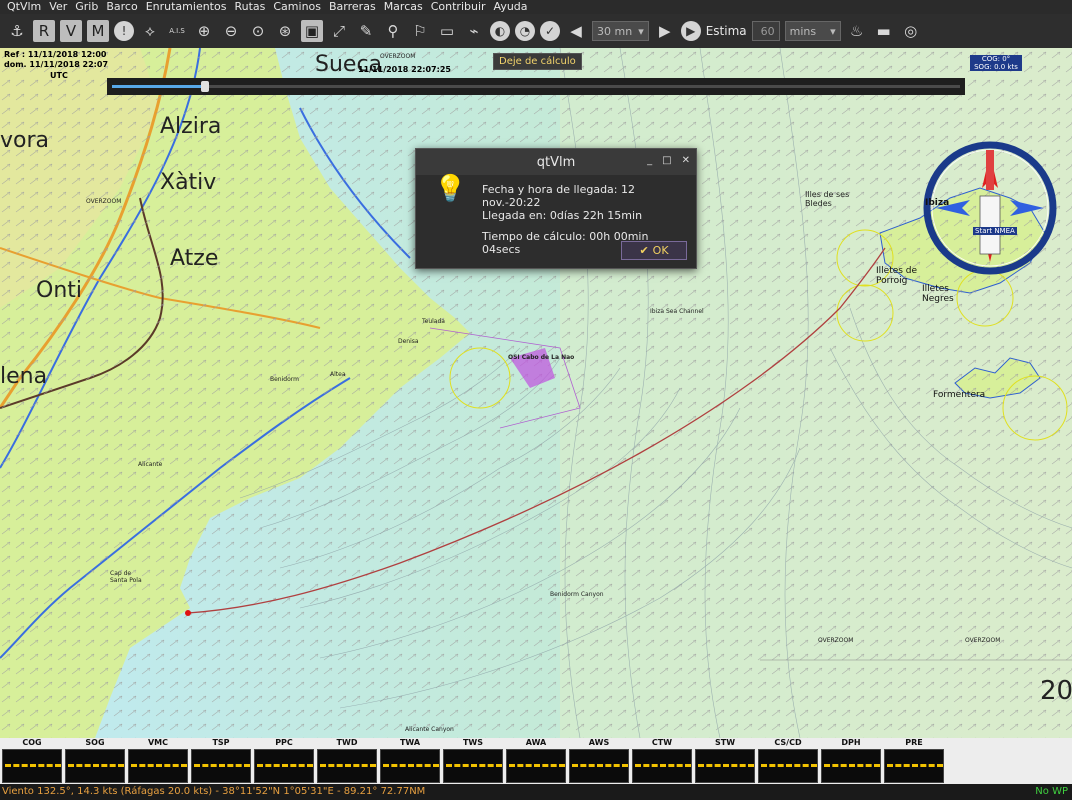  Describe the element at coordinates (911, 31) in the screenshot. I see `lifebuoy-icon: ◎` at that location.